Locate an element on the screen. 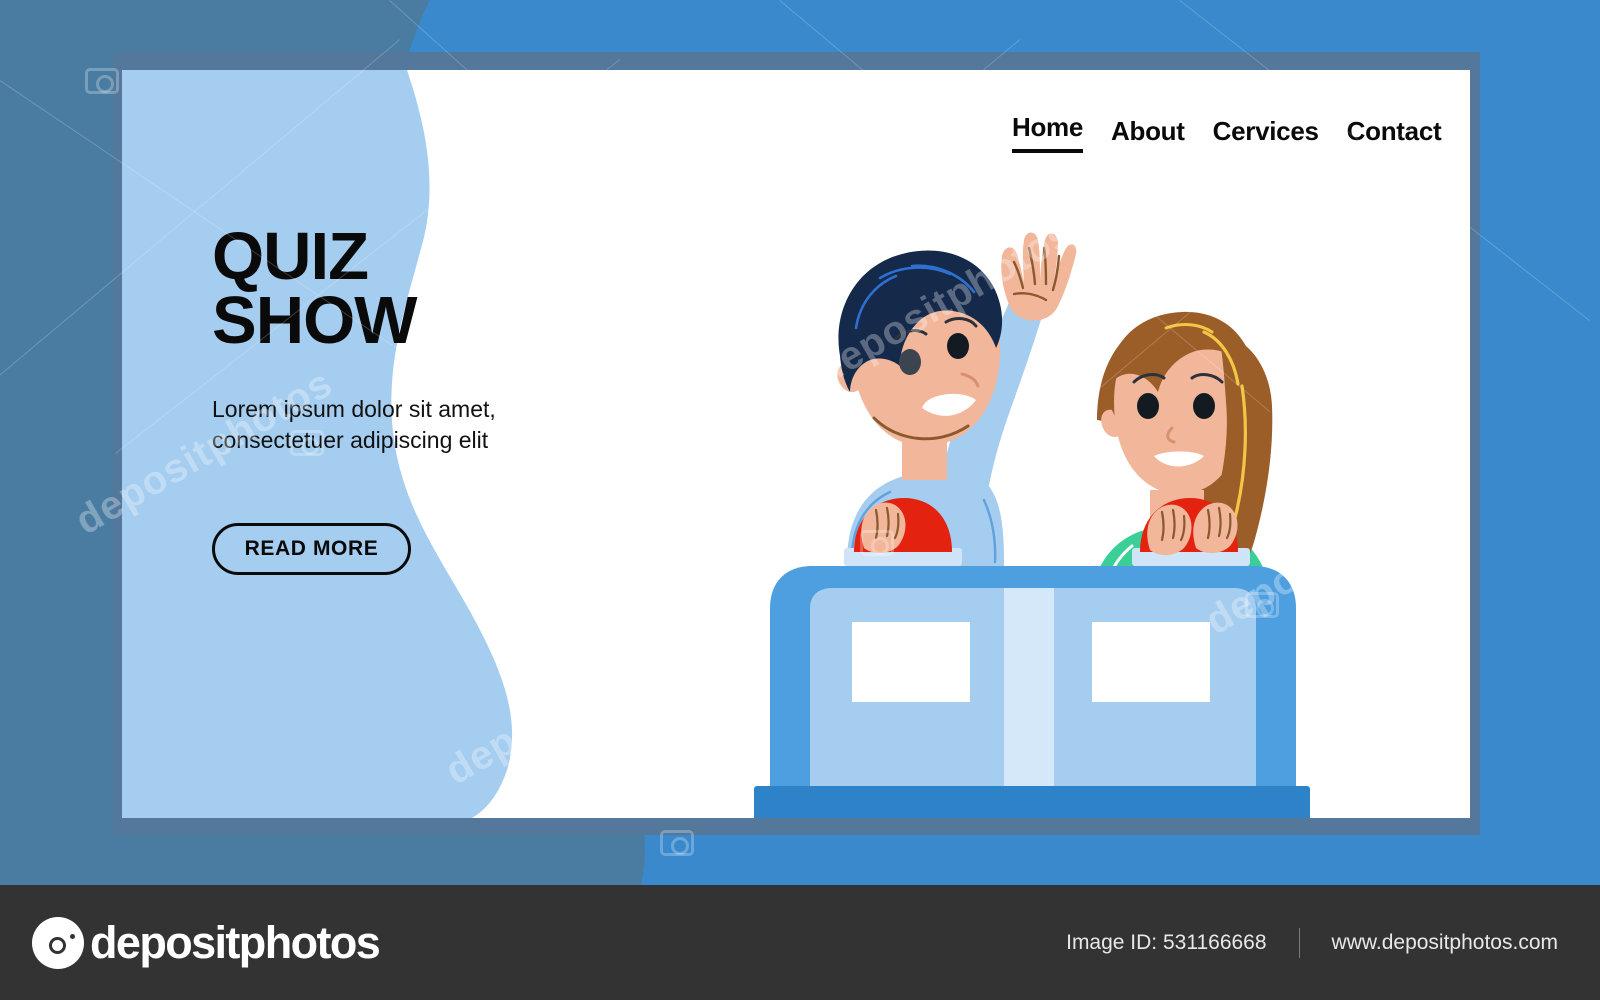 This screenshot has height=1000, width=1600. nav-item-contact: Contact is located at coordinates (1394, 134).